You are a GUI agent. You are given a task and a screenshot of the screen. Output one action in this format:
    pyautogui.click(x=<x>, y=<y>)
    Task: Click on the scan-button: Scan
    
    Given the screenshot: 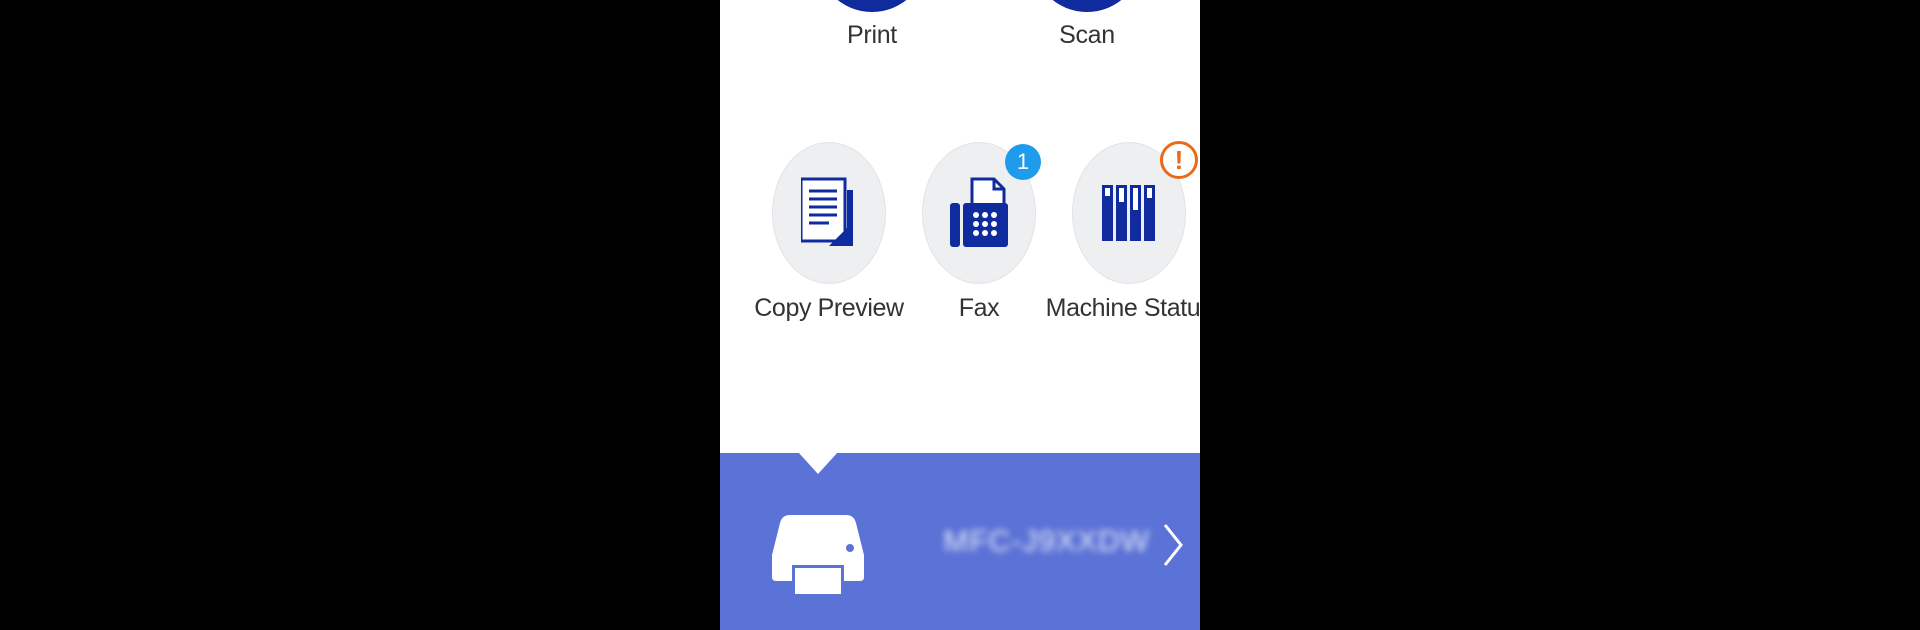 What is the action you would take?
    pyautogui.click(x=1087, y=30)
    